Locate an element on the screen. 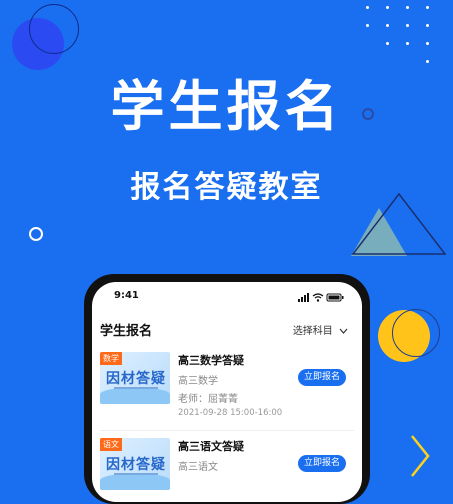  course-thumbnail: 数学 因材答疑 is located at coordinates (135, 378).